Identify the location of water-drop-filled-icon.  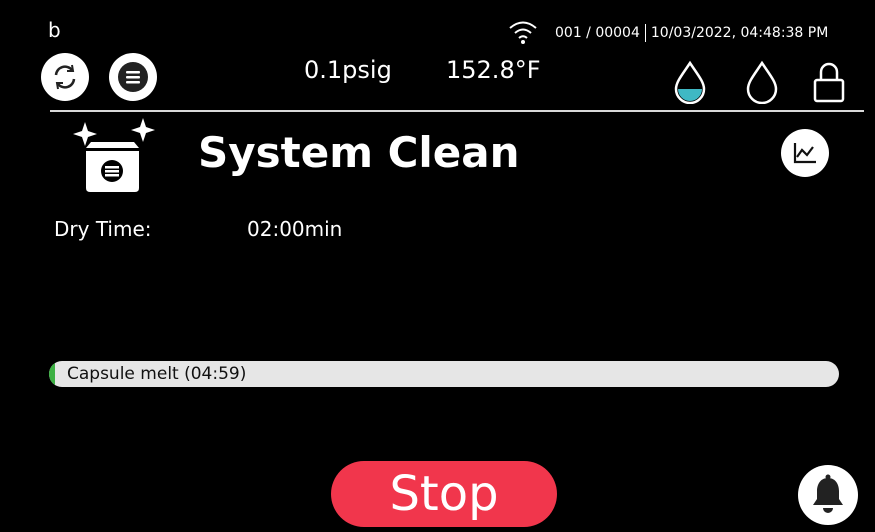
(690, 82).